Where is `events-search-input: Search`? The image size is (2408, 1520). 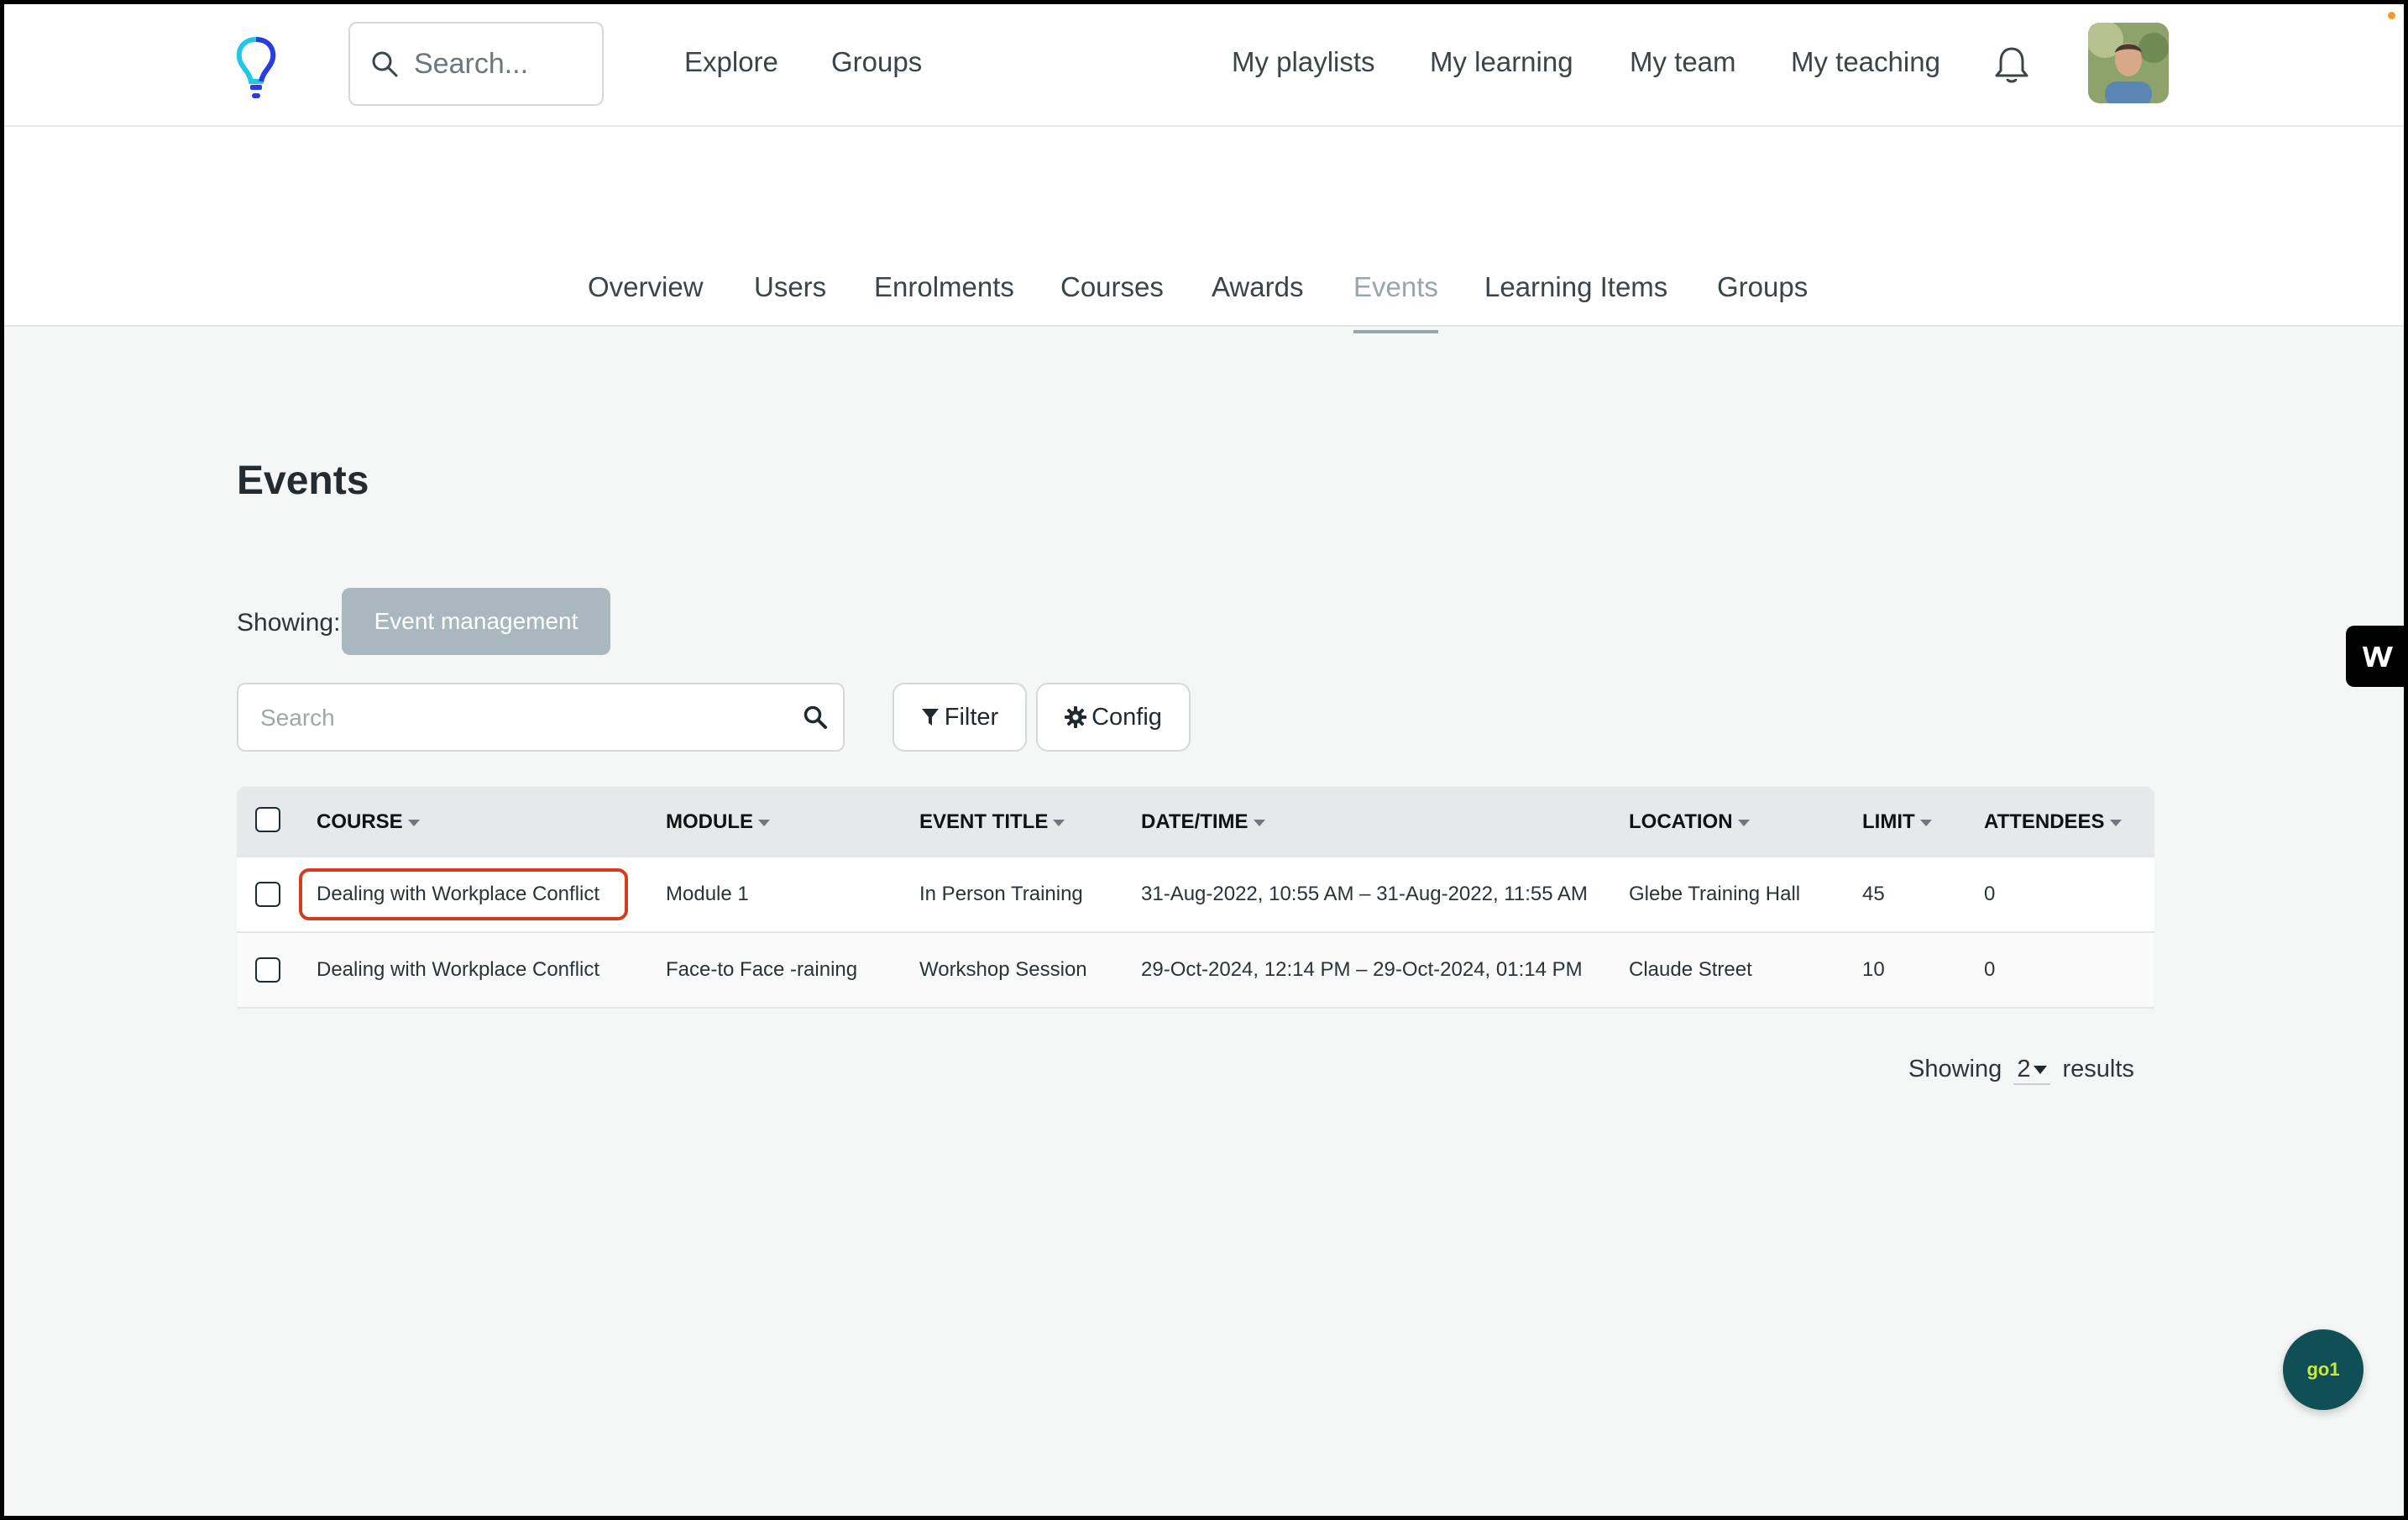 events-search-input: Search is located at coordinates (541, 717).